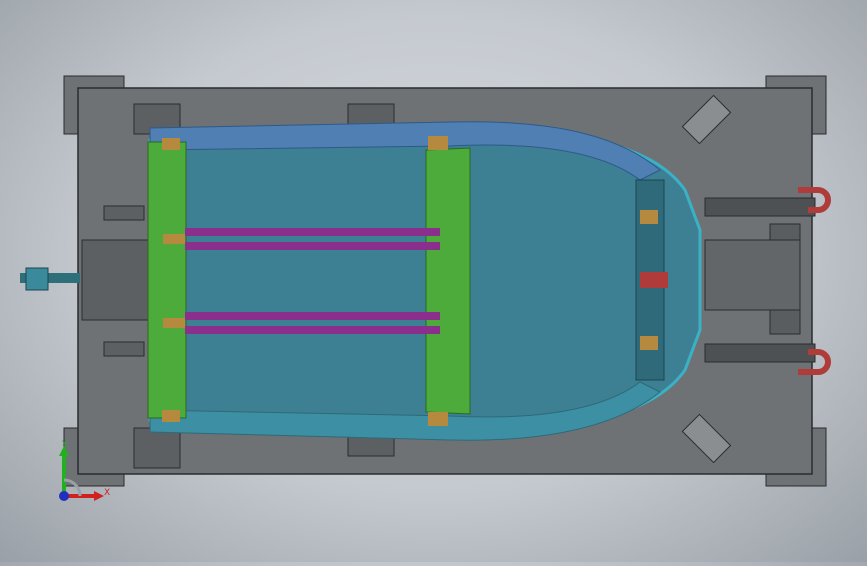 The width and height of the screenshot is (867, 566). I want to click on left-clamp, so click(86, 280).